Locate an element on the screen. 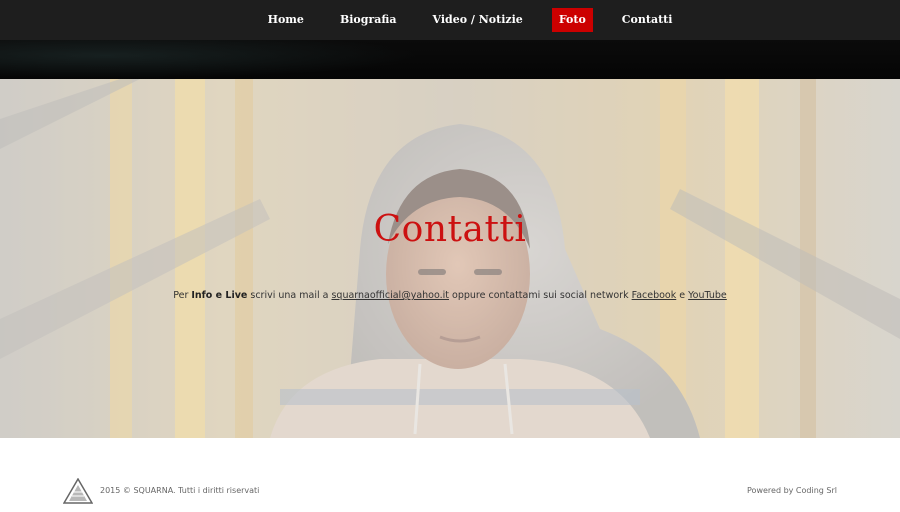 This screenshot has height=512, width=900. email-link: squarnaofficial@yahoo.it is located at coordinates (390, 295).